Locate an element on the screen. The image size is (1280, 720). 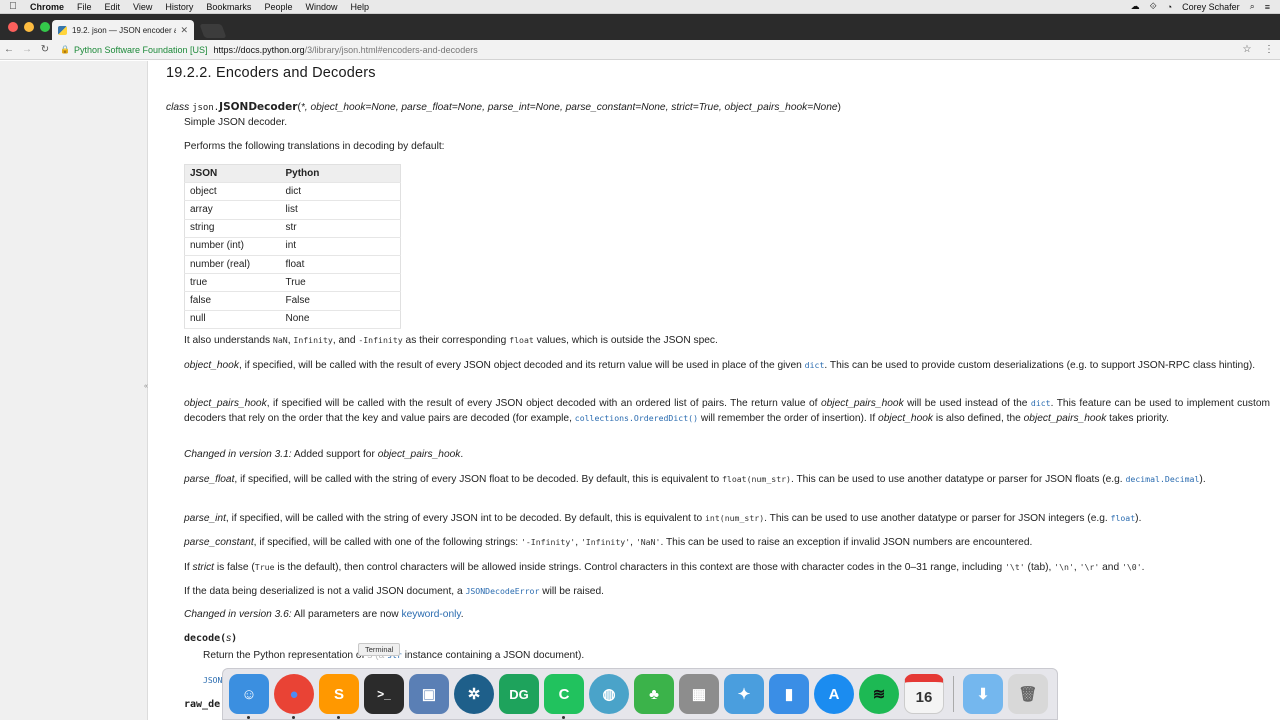
trash-icon: 🗑 is located at coordinates (1028, 694).